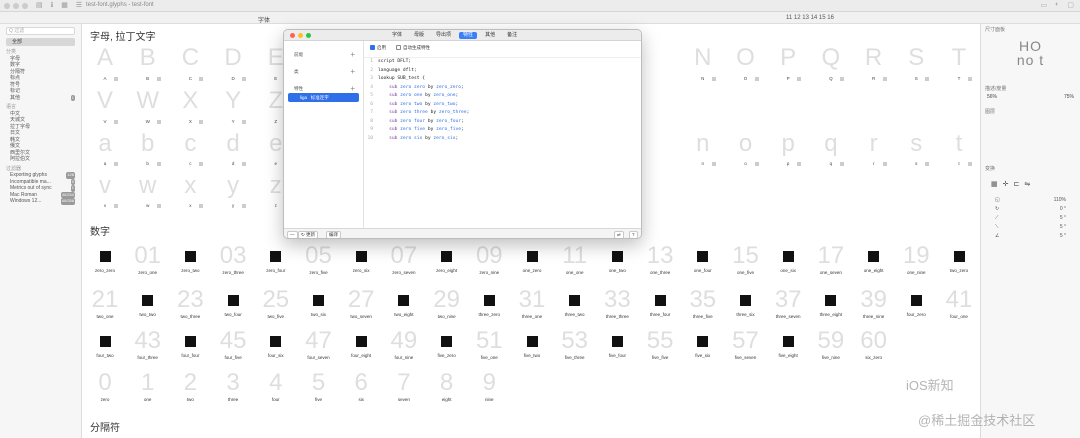 The image size is (1080, 438). Describe the element at coordinates (959, 263) in the screenshot. I see `glyph-cell: two_zero` at that location.